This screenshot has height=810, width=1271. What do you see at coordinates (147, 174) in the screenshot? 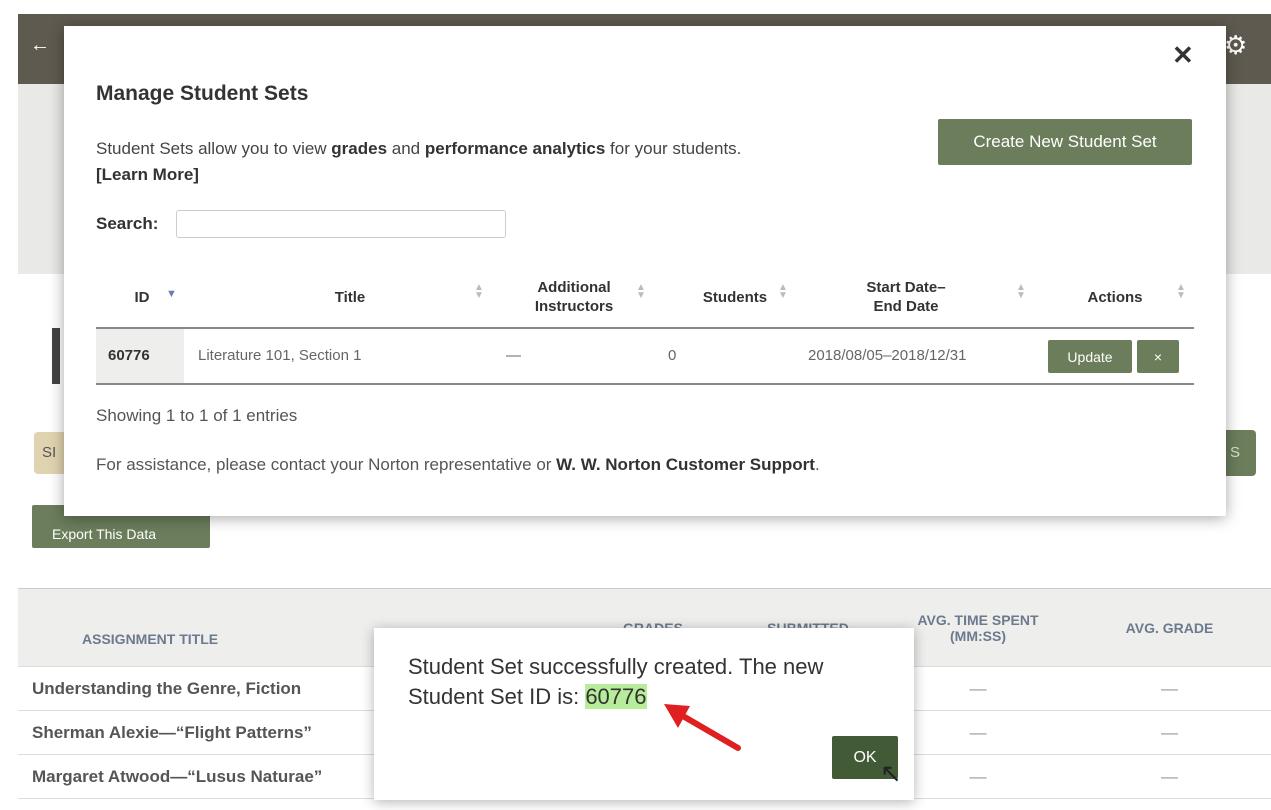
I see `learn-more-link: [Learn More]` at bounding box center [147, 174].